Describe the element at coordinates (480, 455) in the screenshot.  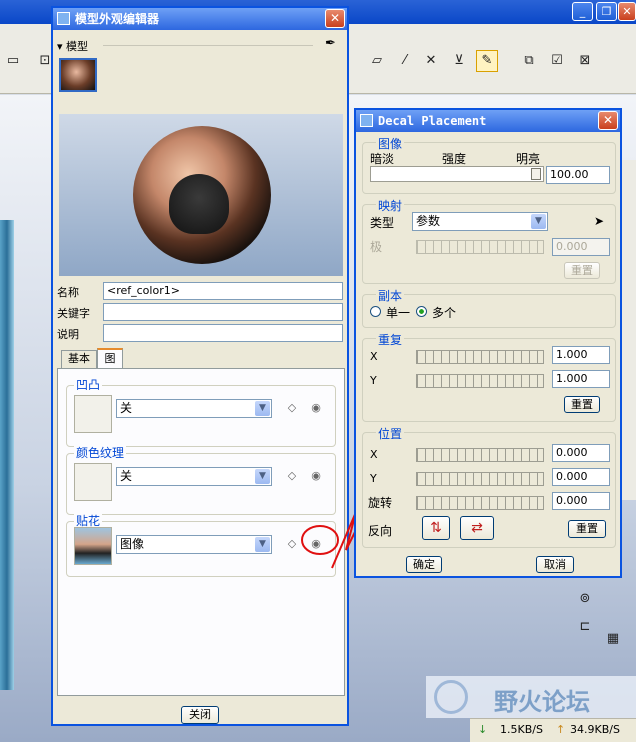
I see `position-x-slider` at that location.